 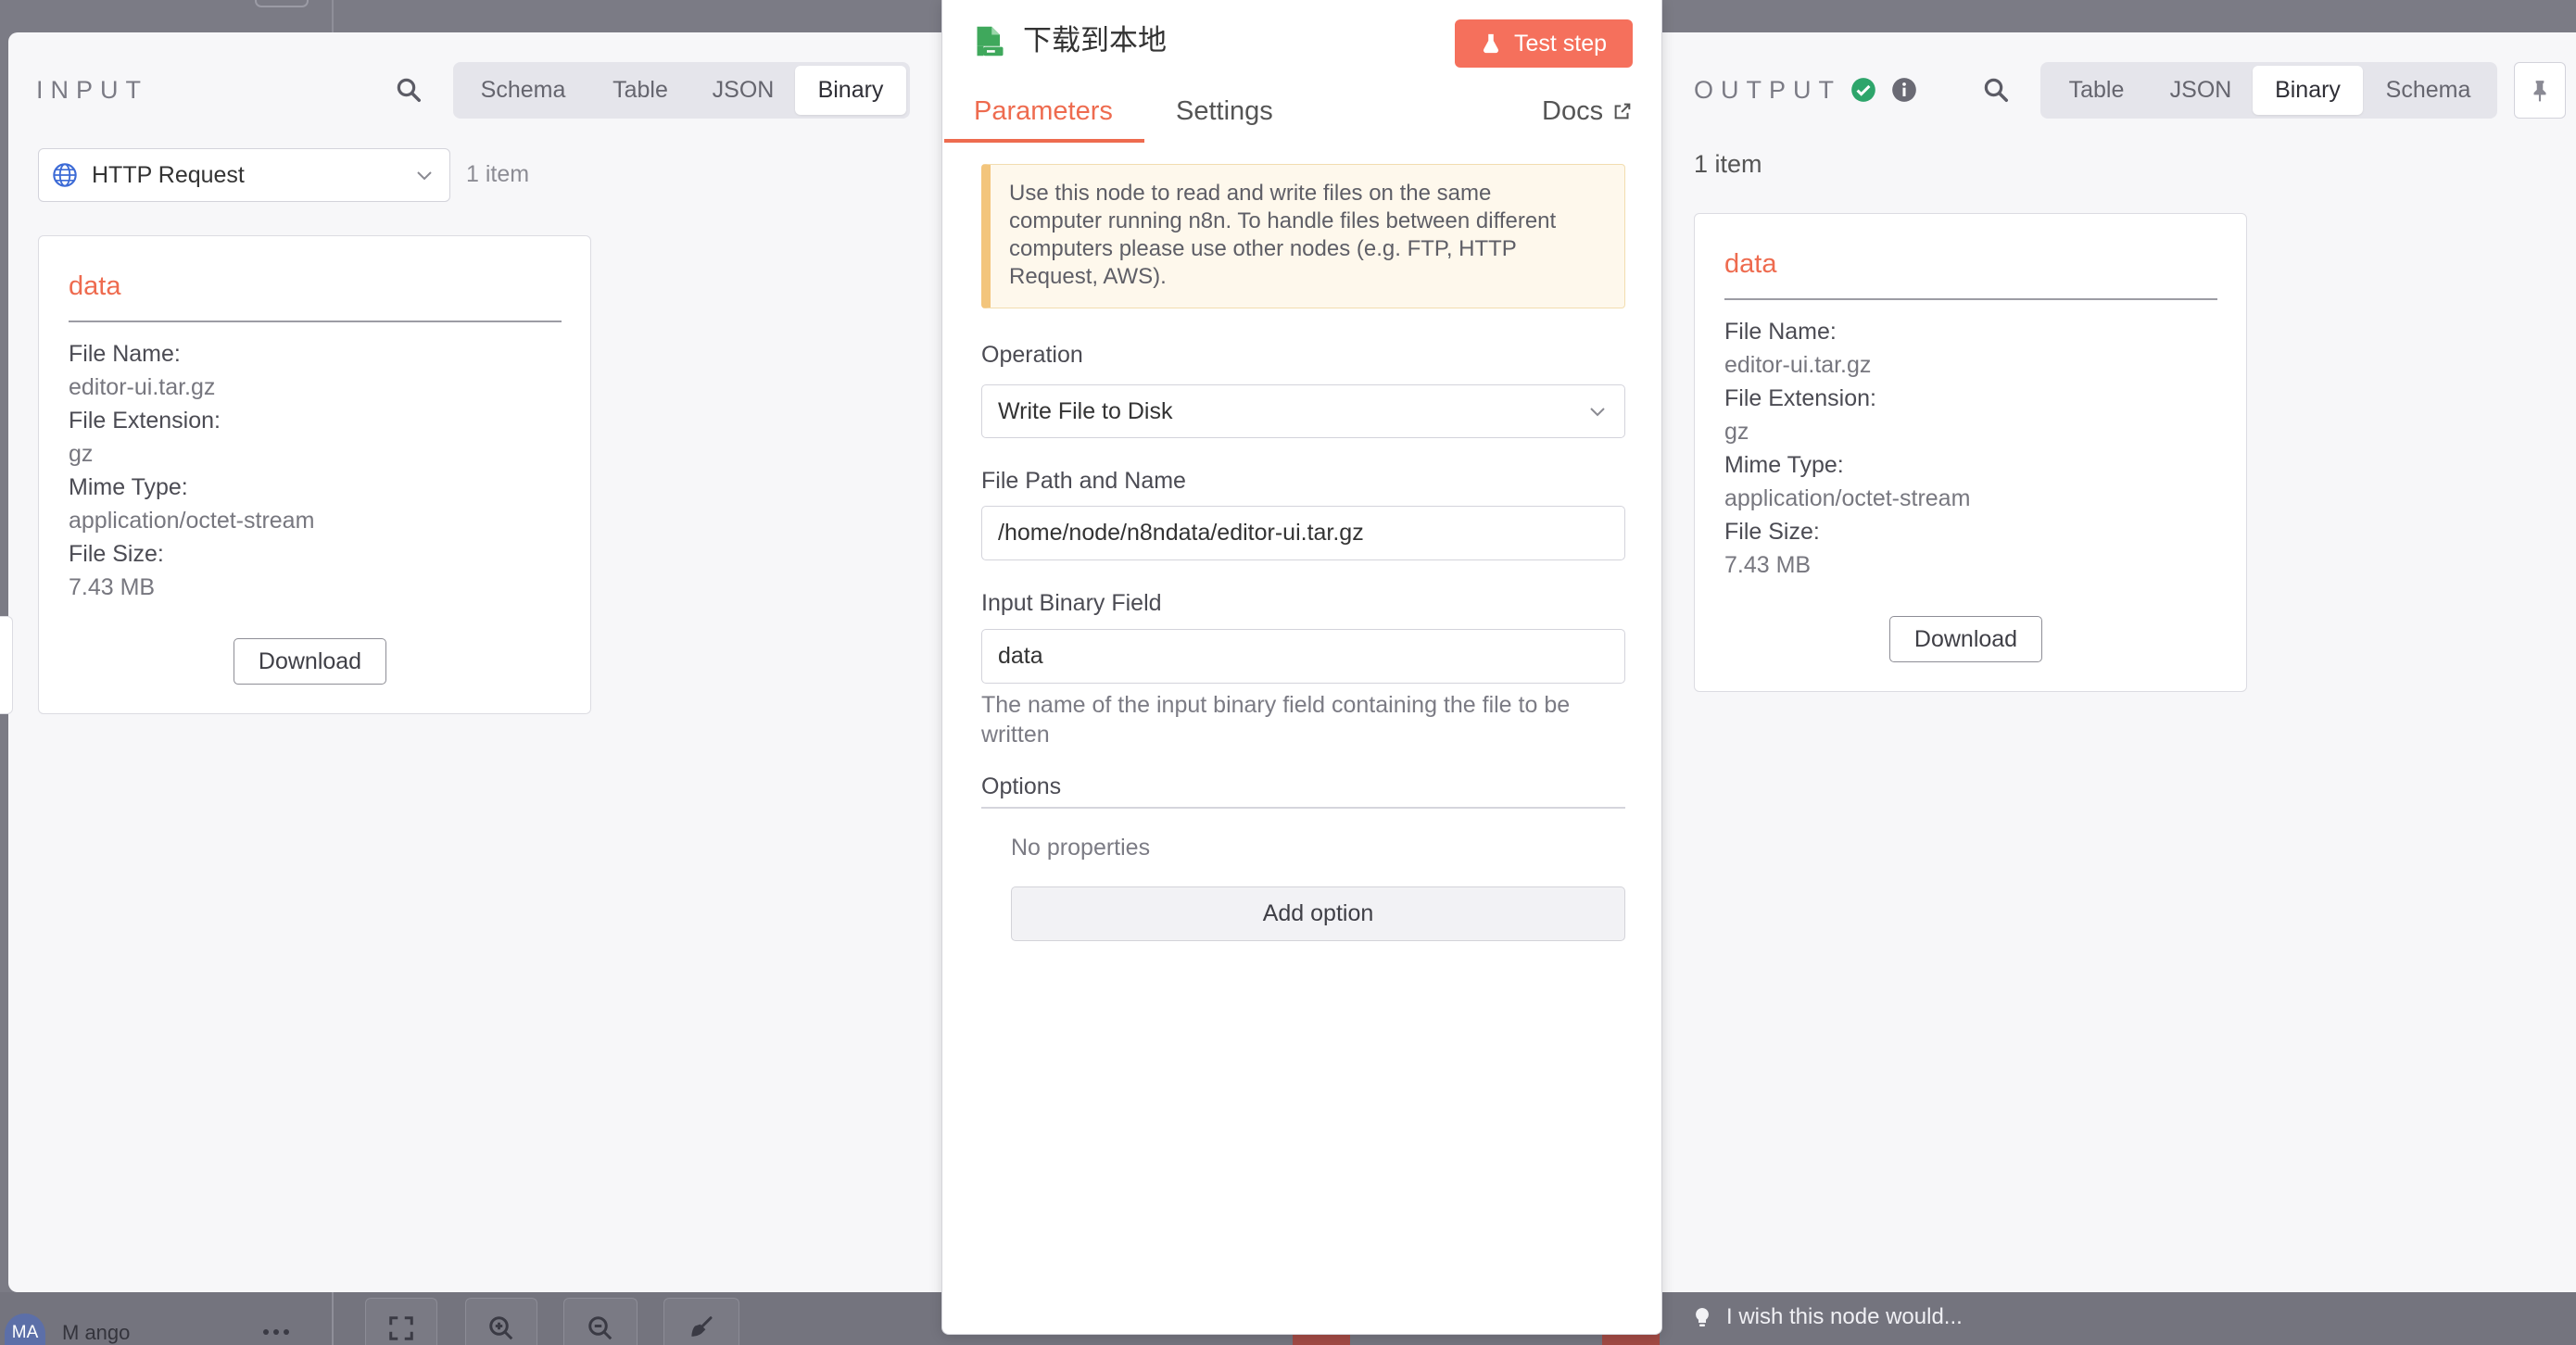 What do you see at coordinates (702, 1326) in the screenshot?
I see `broom-icon` at bounding box center [702, 1326].